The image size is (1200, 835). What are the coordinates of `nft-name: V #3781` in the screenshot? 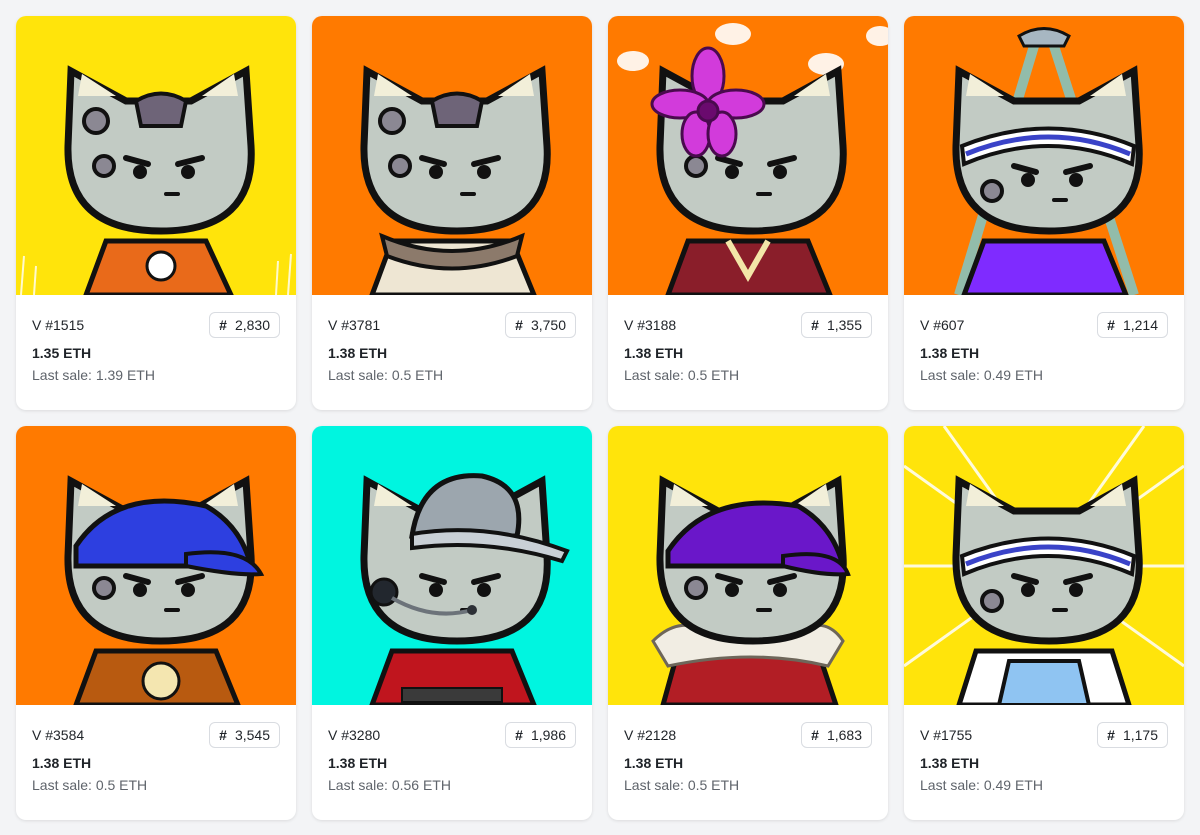 It's located at (354, 325).